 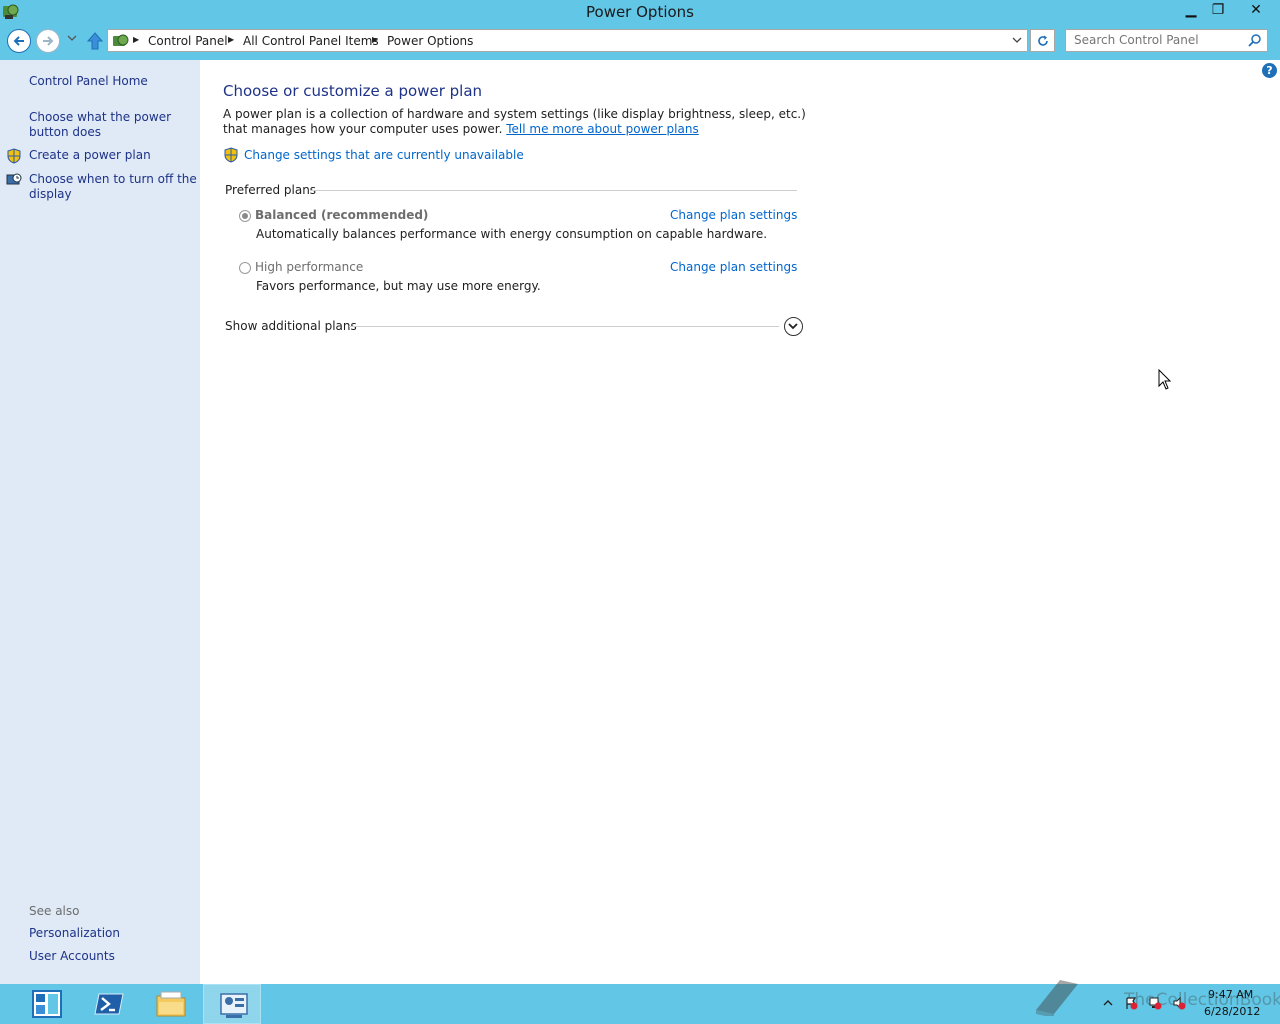 I want to click on back-arrow-icon, so click(x=18, y=41).